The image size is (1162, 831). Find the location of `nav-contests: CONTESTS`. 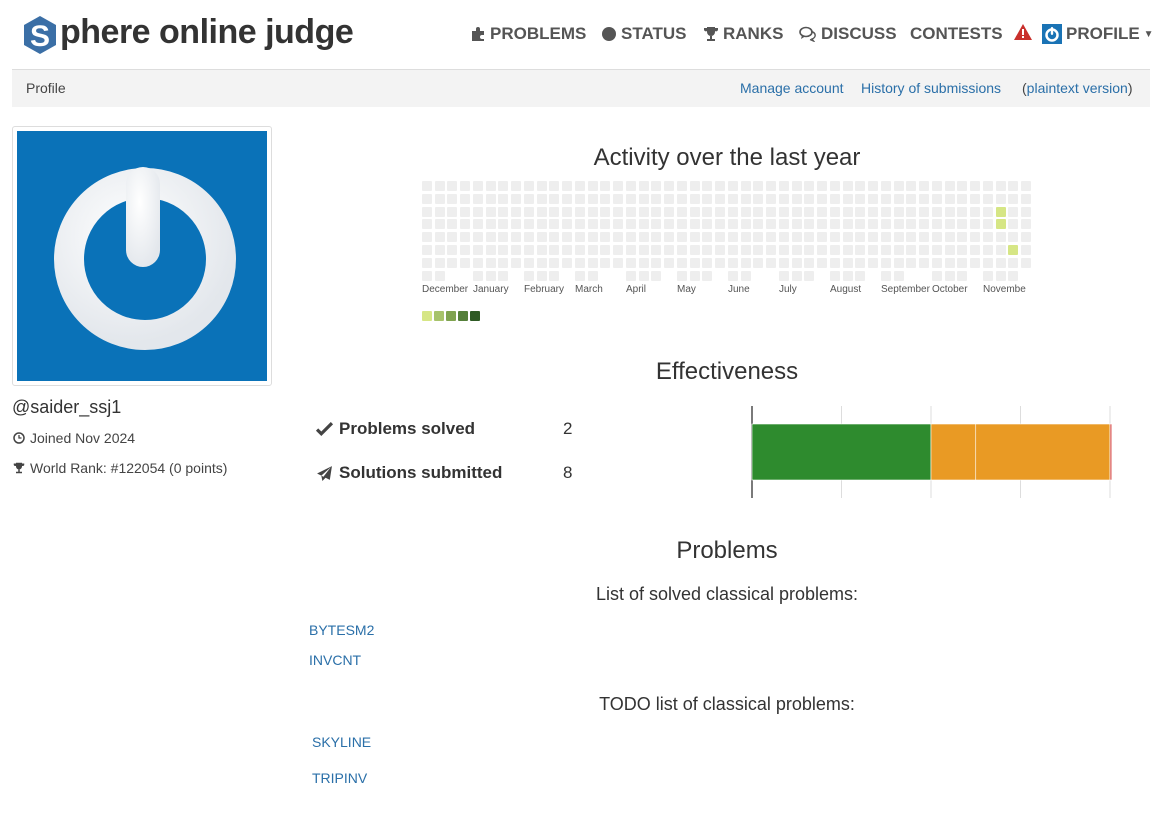

nav-contests: CONTESTS is located at coordinates (956, 34).